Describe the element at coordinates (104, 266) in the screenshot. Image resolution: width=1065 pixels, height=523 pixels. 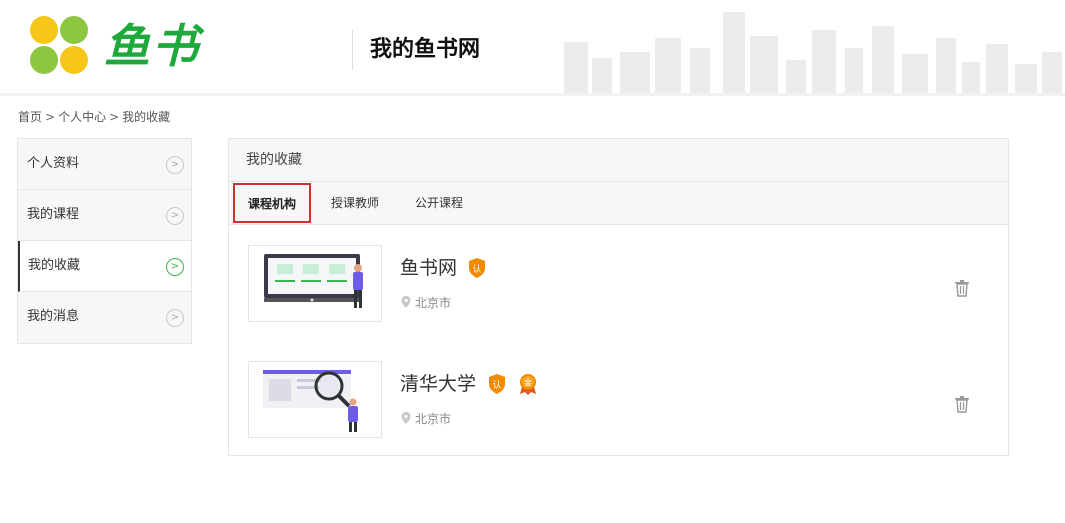
I see `sidebar-item-favorites: 我的收藏 >` at that location.